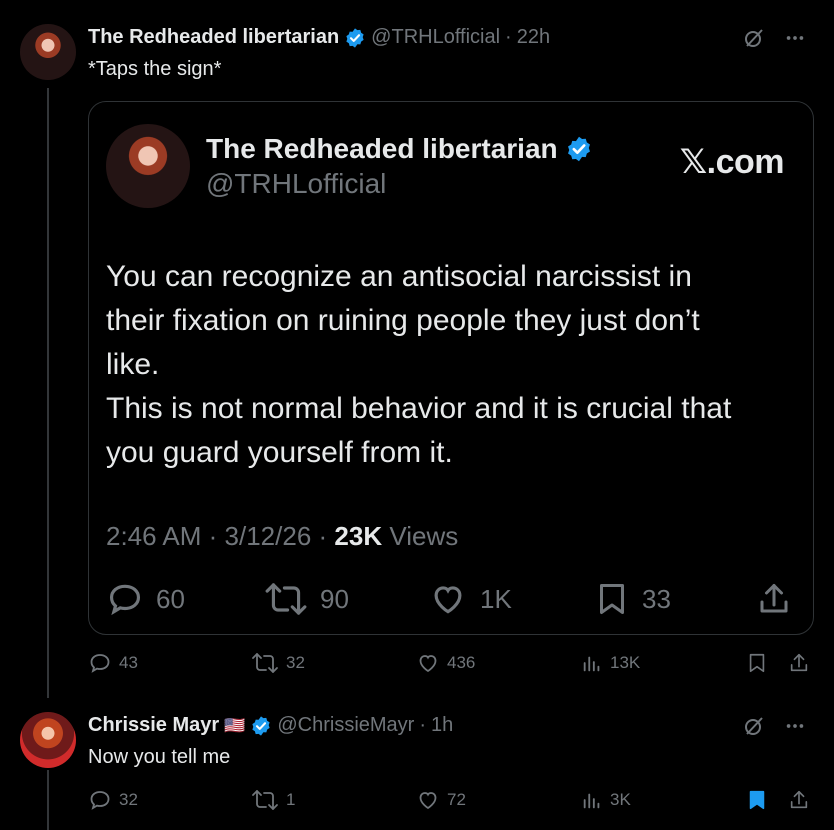 This screenshot has height=830, width=834. What do you see at coordinates (470, 599) in the screenshot?
I see `quote-like-button: 1K` at bounding box center [470, 599].